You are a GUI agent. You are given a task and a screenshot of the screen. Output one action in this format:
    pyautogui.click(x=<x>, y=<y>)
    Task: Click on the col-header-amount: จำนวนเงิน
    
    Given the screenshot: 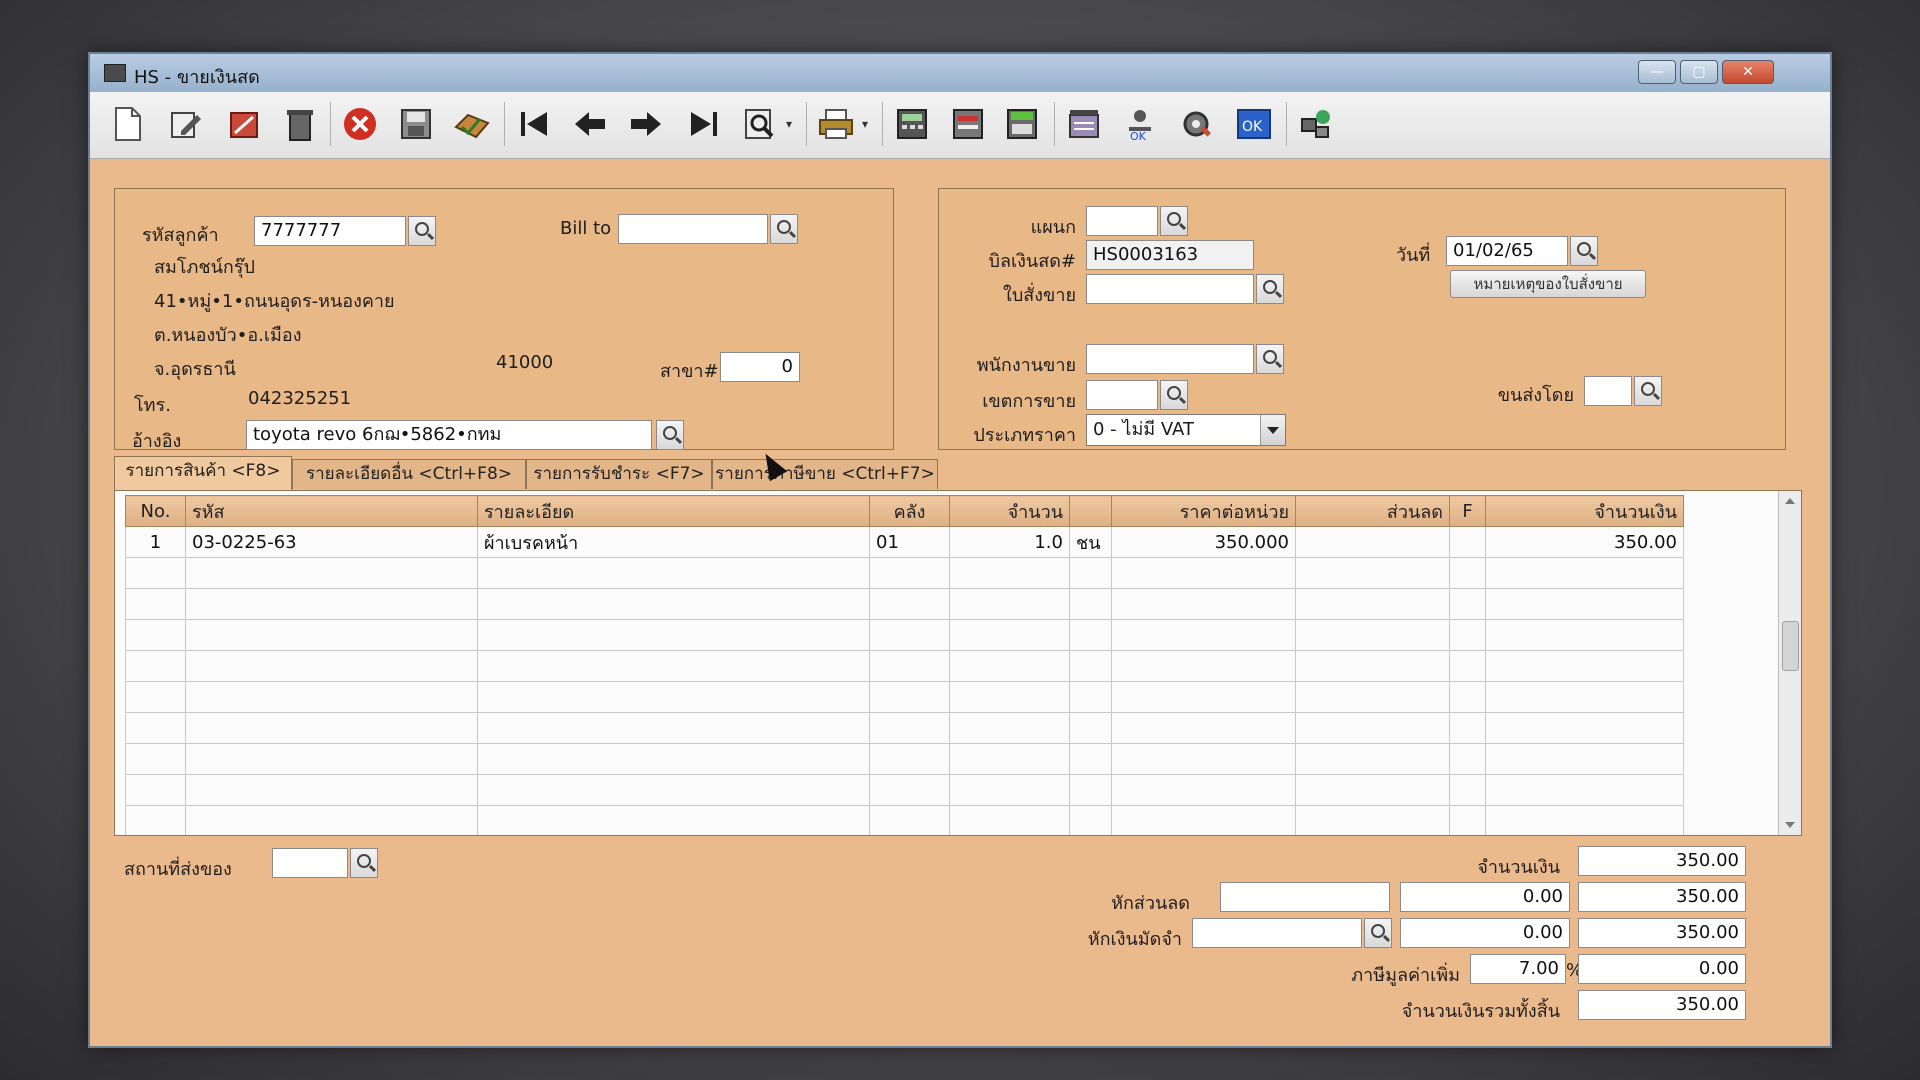 What is the action you would take?
    pyautogui.click(x=1584, y=511)
    